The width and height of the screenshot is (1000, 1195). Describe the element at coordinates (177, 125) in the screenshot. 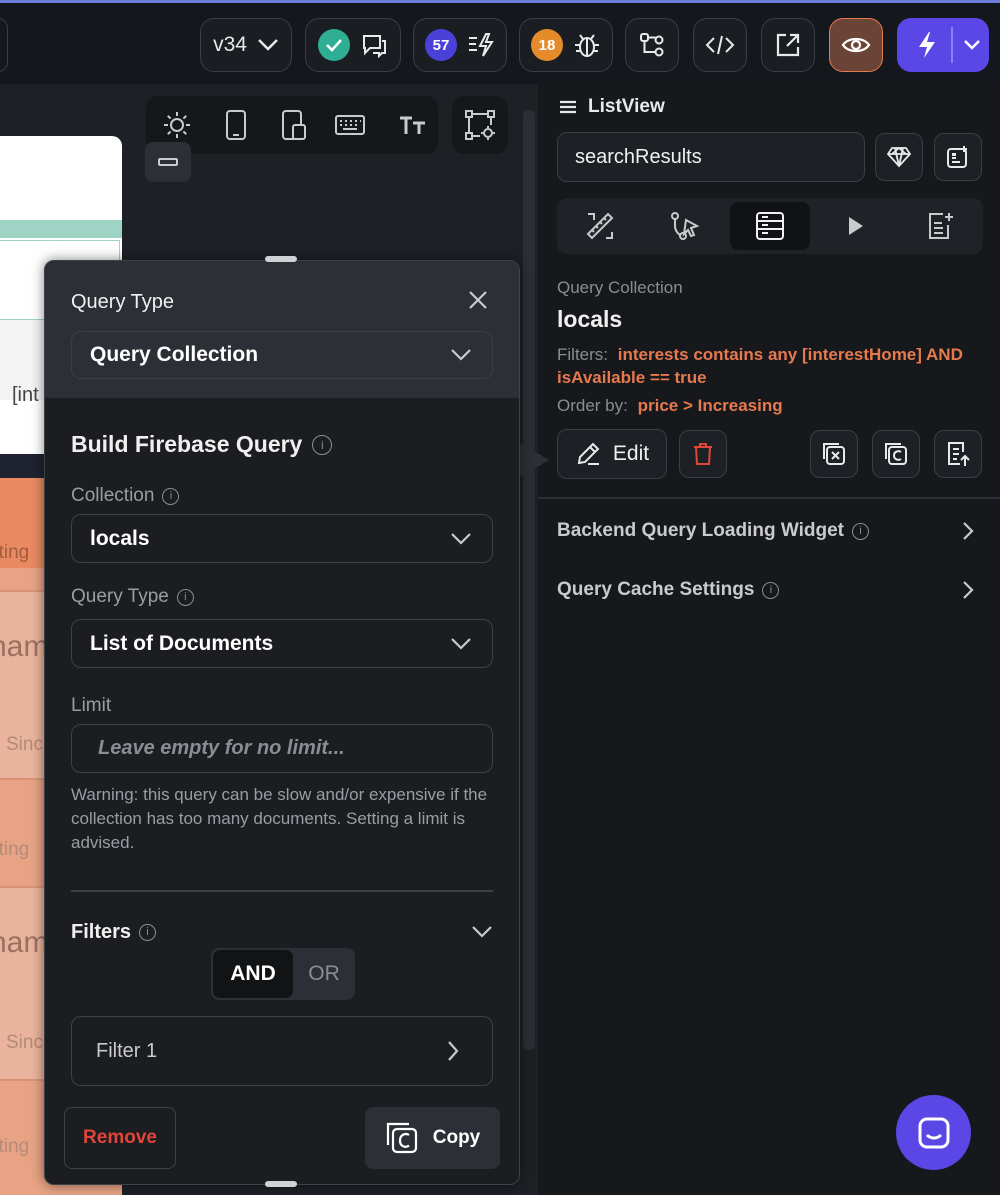

I see `sun-icon` at that location.